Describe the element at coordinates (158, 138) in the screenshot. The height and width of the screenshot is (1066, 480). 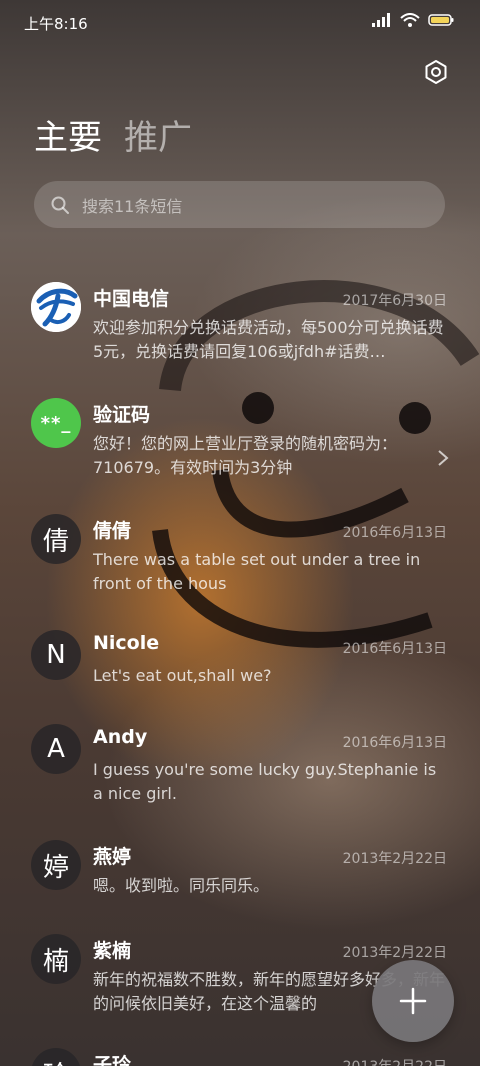
I see `tab-promotions: 推广` at that location.